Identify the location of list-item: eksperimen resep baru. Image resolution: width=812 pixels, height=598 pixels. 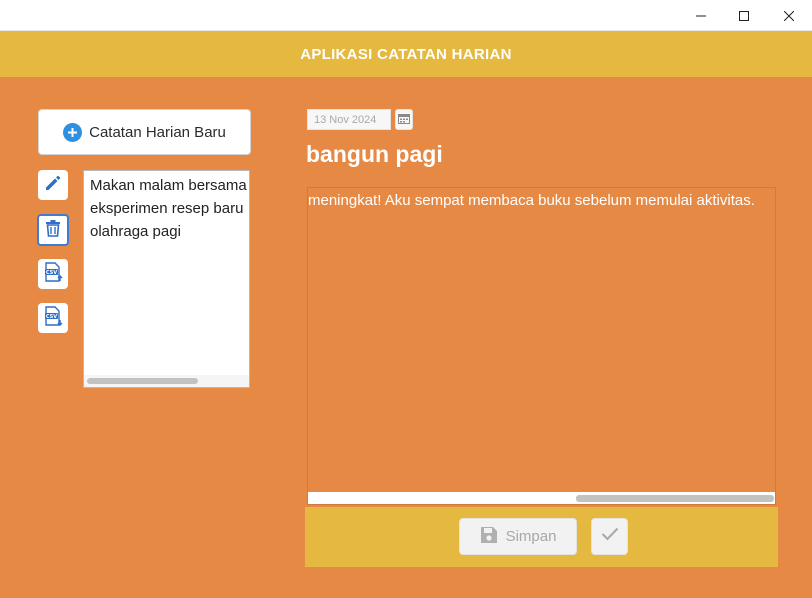
(166, 208).